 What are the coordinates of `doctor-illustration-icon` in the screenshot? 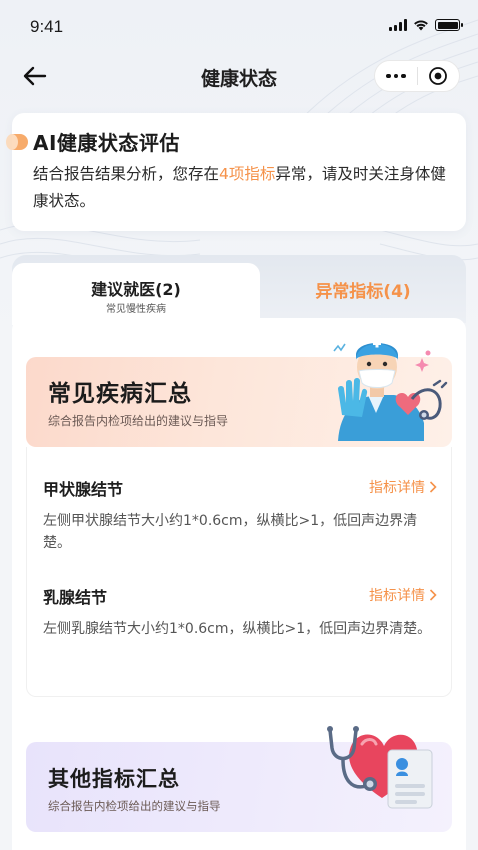 It's located at (390, 390).